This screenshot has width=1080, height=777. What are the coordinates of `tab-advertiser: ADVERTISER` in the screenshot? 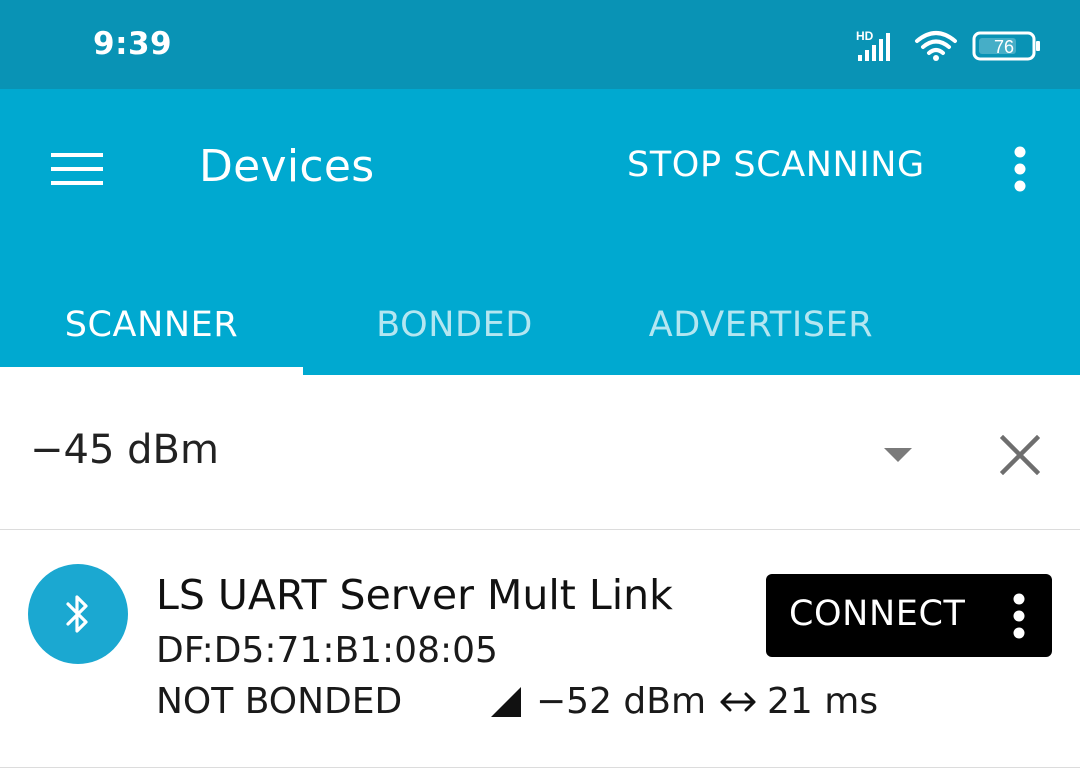 It's located at (761, 325).